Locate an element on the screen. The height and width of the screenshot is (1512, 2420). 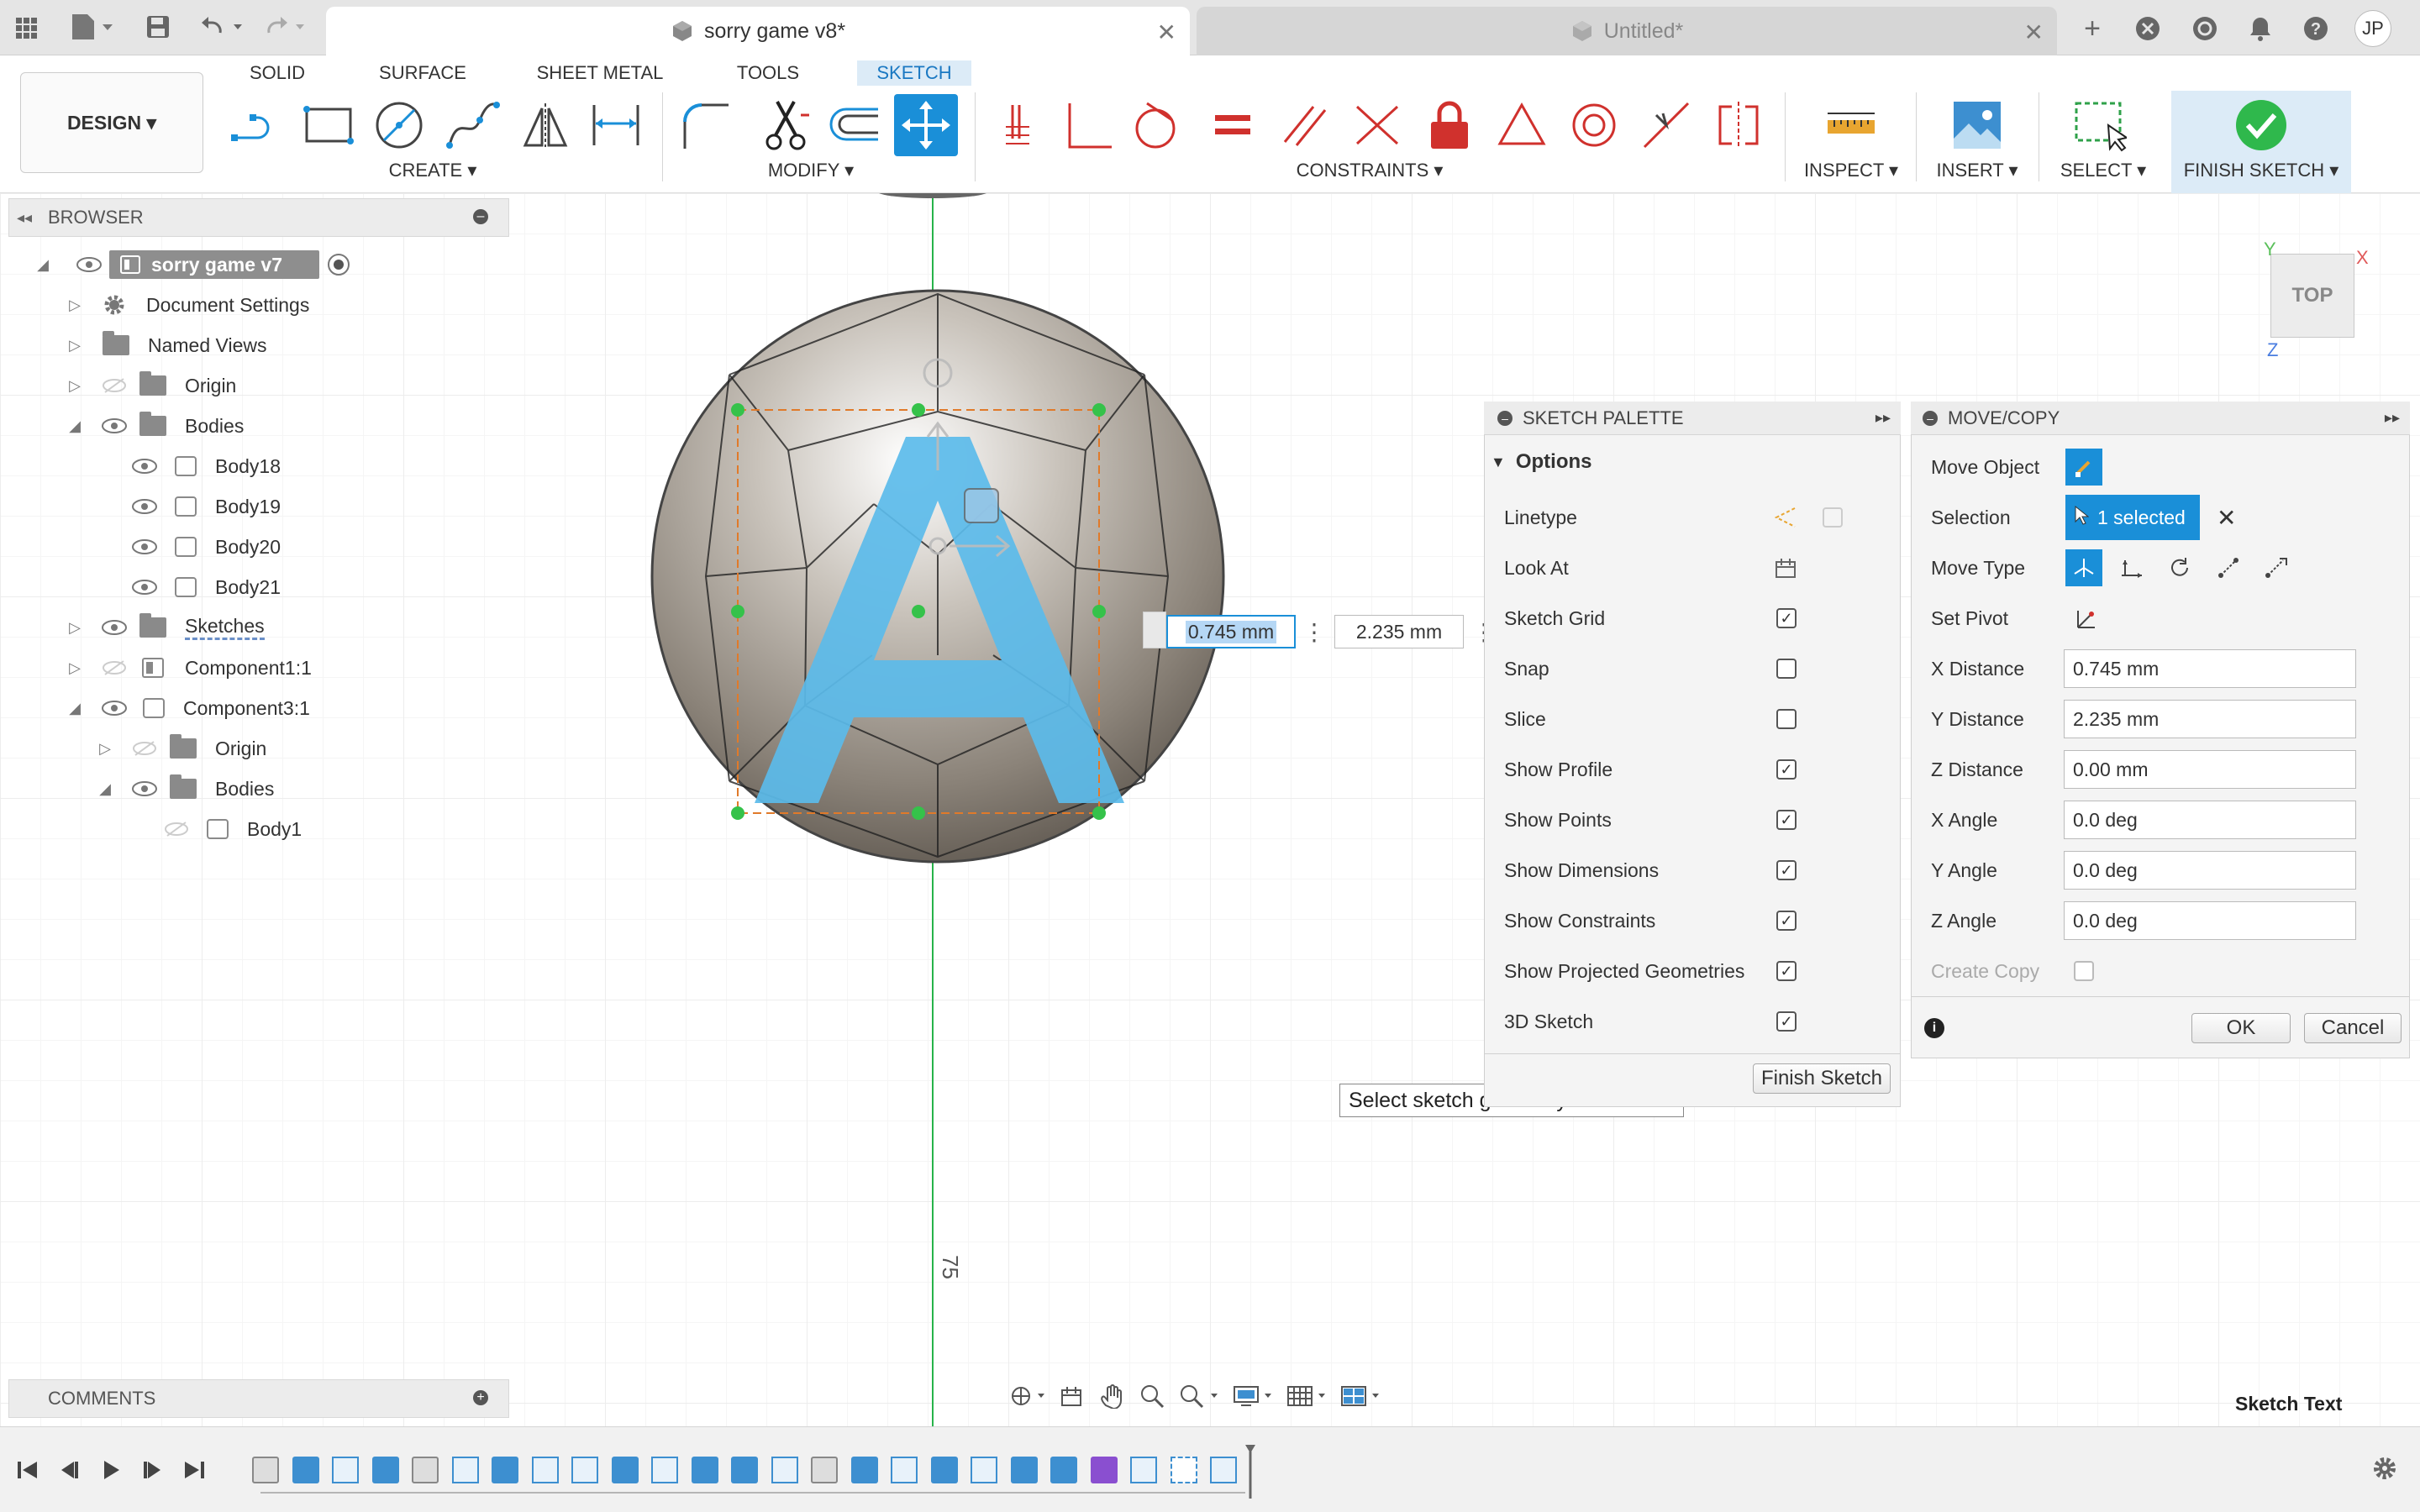
translate-icon is located at coordinates (2132, 568).